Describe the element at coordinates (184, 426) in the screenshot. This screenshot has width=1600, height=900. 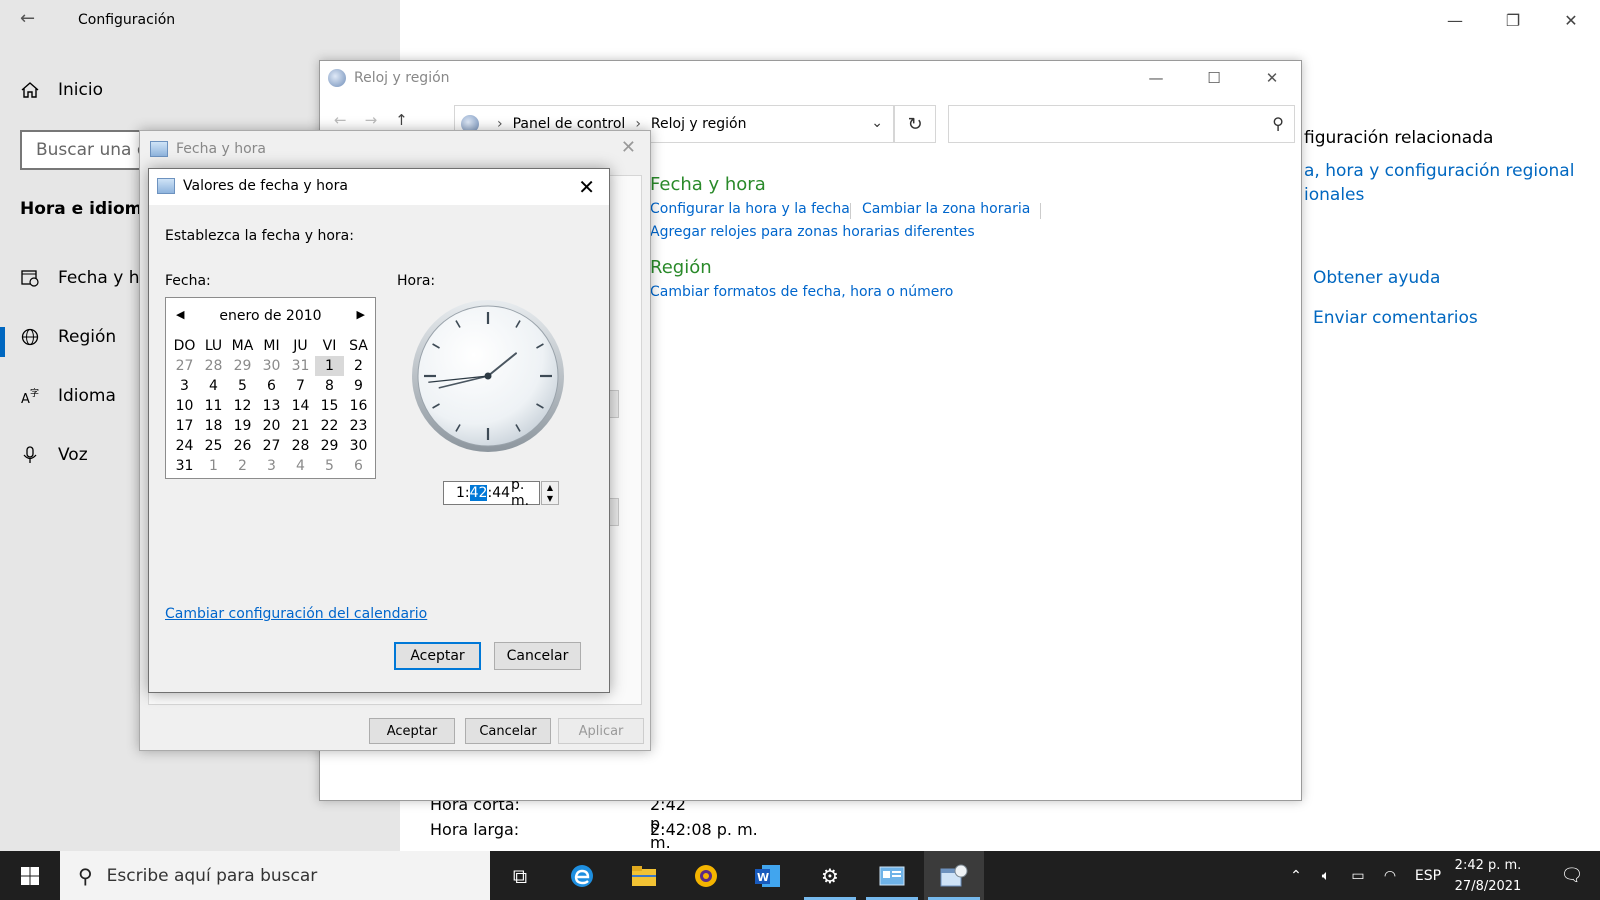
I see `calendar-day: 17` at that location.